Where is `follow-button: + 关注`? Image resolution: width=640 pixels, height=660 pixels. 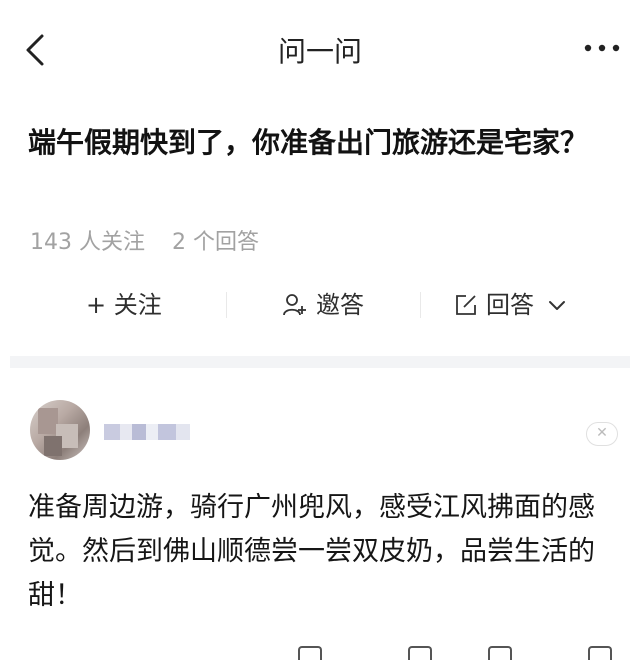 follow-button: + 关注 is located at coordinates (124, 305).